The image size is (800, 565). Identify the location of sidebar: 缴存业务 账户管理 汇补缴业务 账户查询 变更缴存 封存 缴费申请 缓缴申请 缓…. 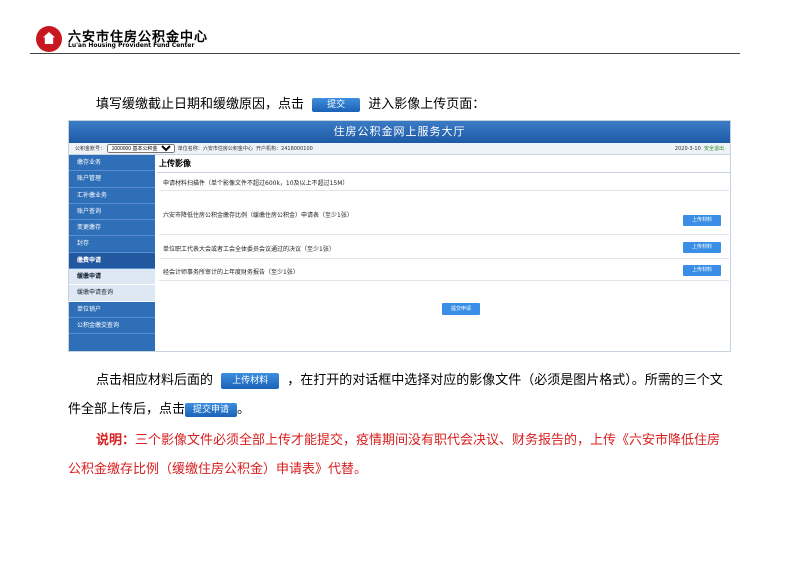
(112, 253).